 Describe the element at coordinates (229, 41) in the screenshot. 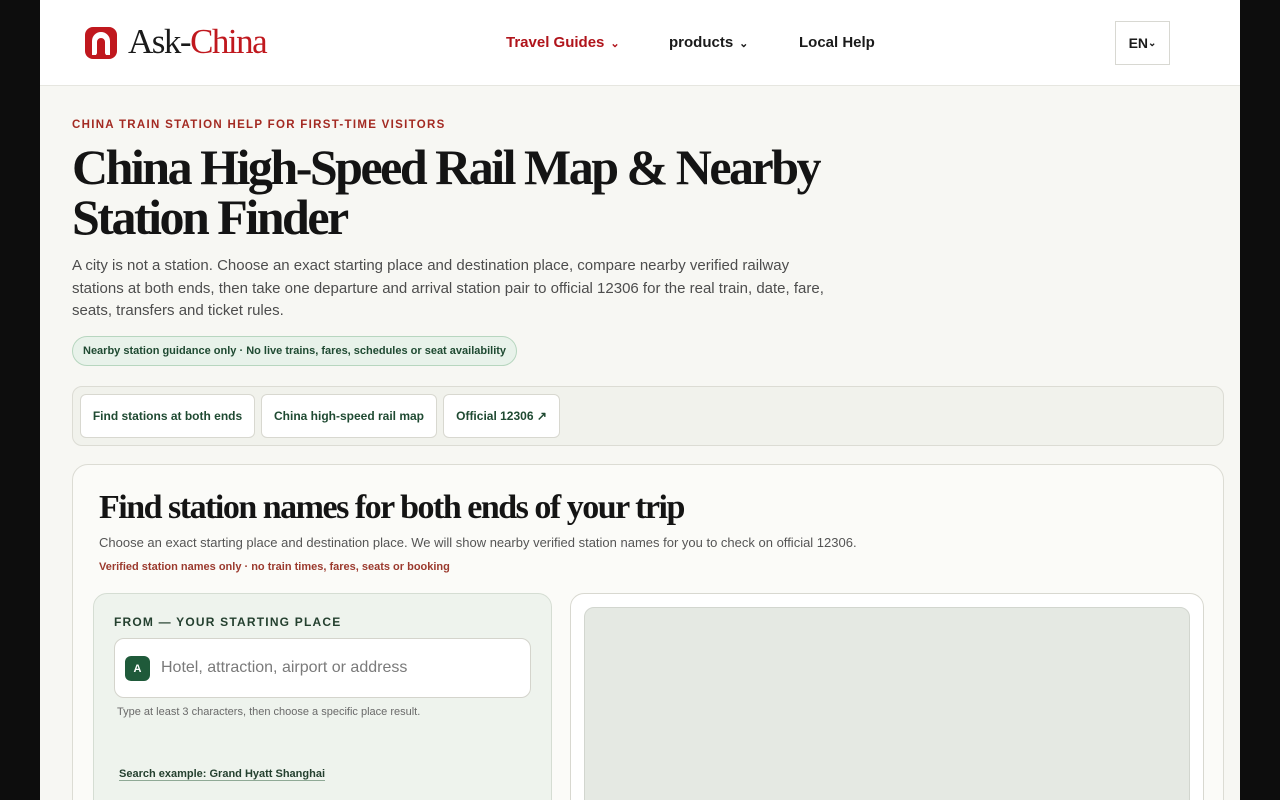

I see `logo-accent: China` at that location.